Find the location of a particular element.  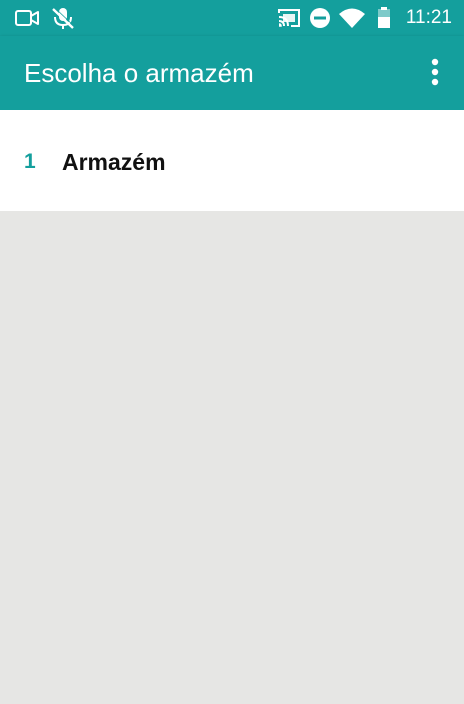

more-options-button is located at coordinates (435, 73).